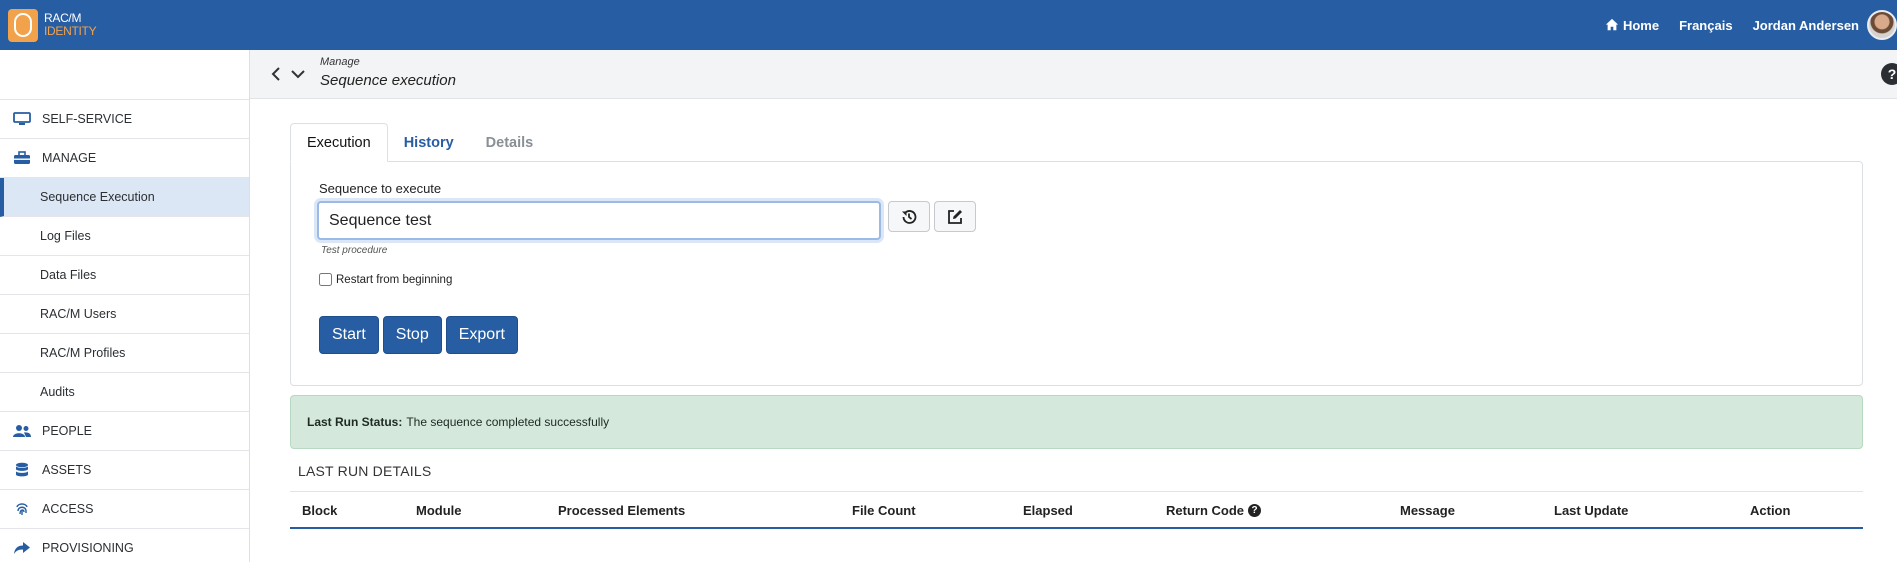 The image size is (1897, 562). What do you see at coordinates (439, 510) in the screenshot?
I see `column-header: Module` at bounding box center [439, 510].